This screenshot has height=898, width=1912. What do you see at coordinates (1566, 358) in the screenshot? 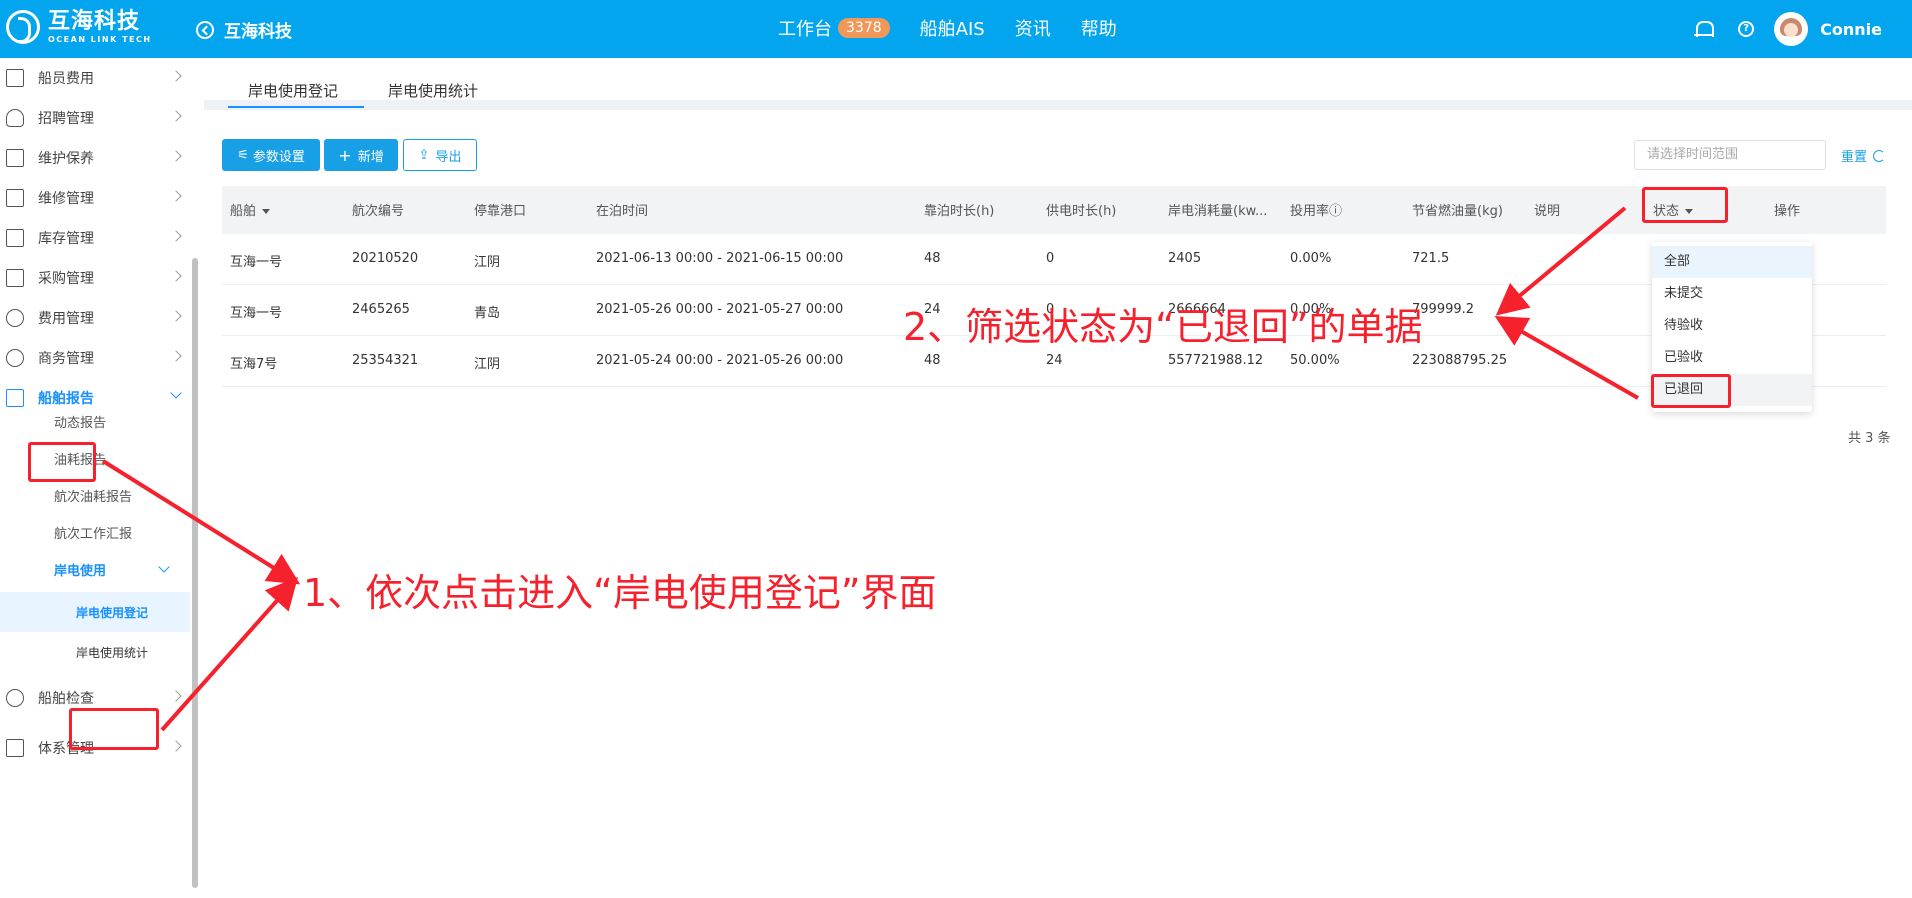
I see `arrow-to-step2-from-option` at bounding box center [1566, 358].